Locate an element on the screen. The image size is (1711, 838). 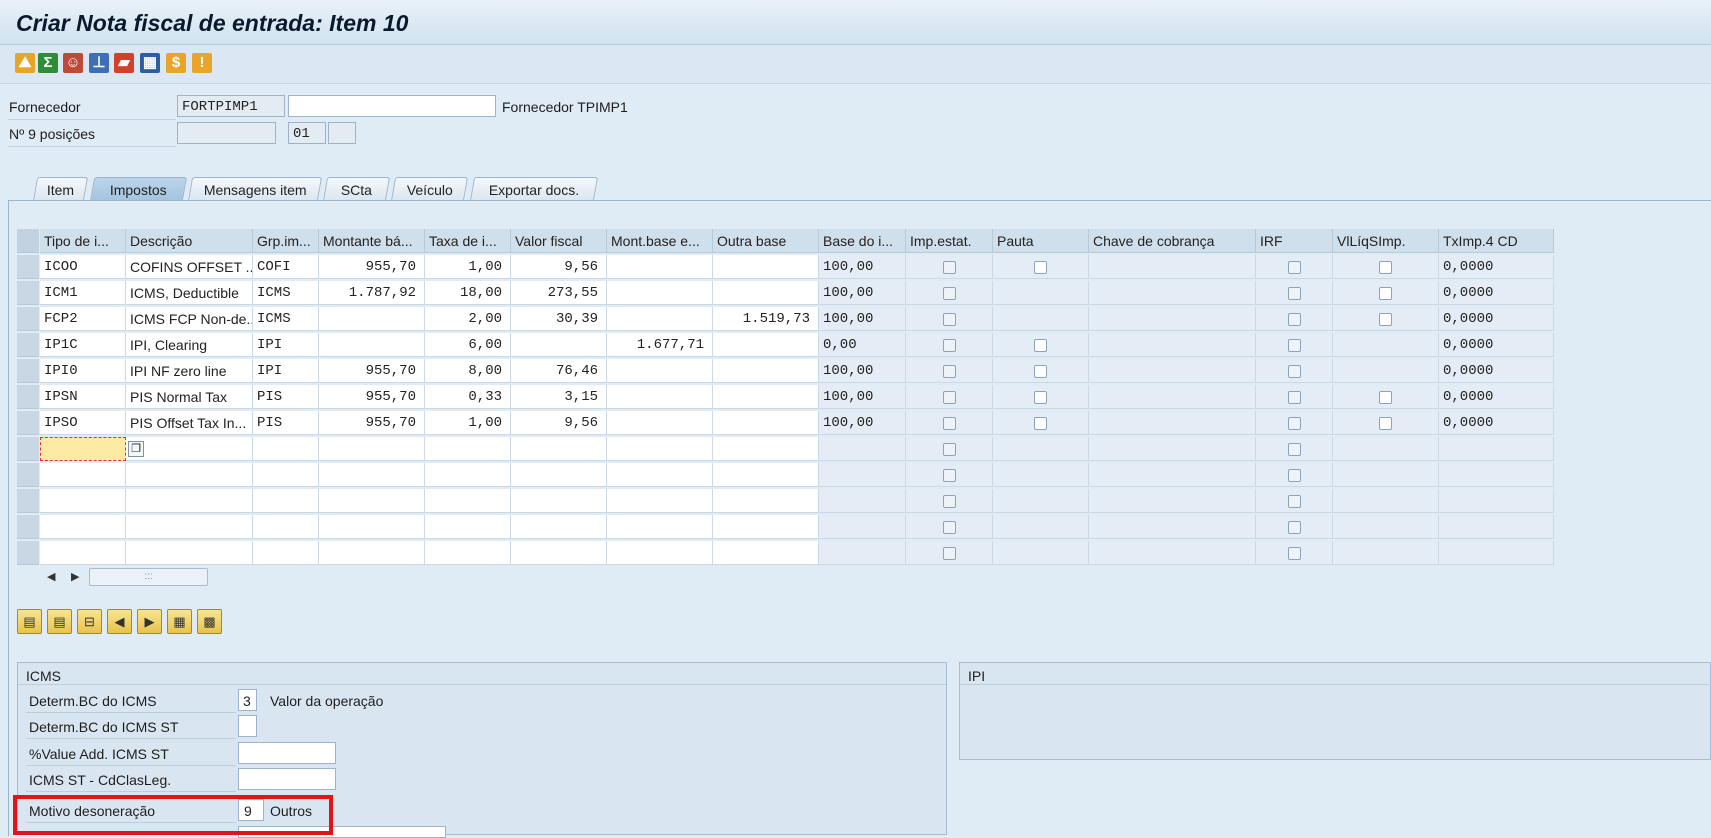
column-header: VlLíqSImp. is located at coordinates (1386, 241).